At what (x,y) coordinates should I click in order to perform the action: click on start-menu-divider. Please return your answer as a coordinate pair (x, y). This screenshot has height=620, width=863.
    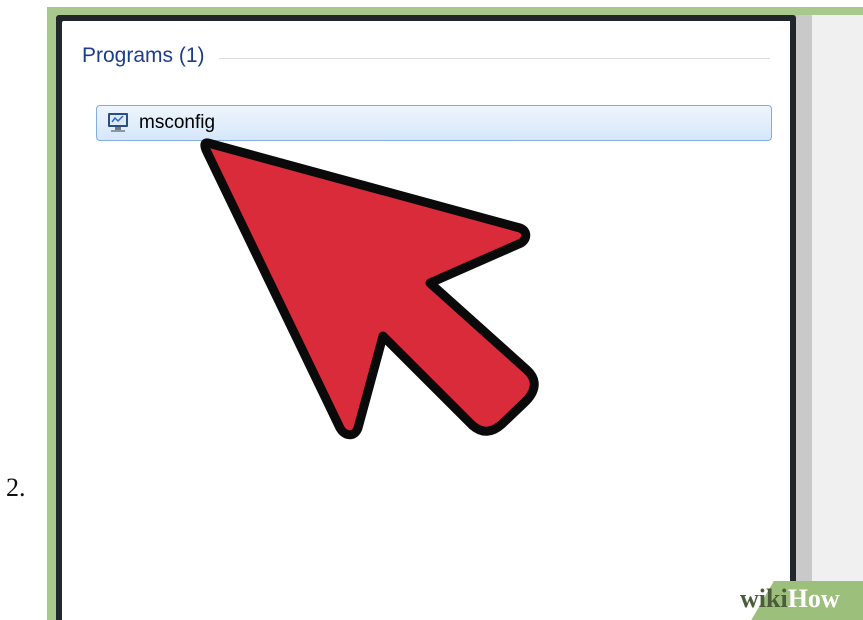
    Looking at the image, I should click on (804, 317).